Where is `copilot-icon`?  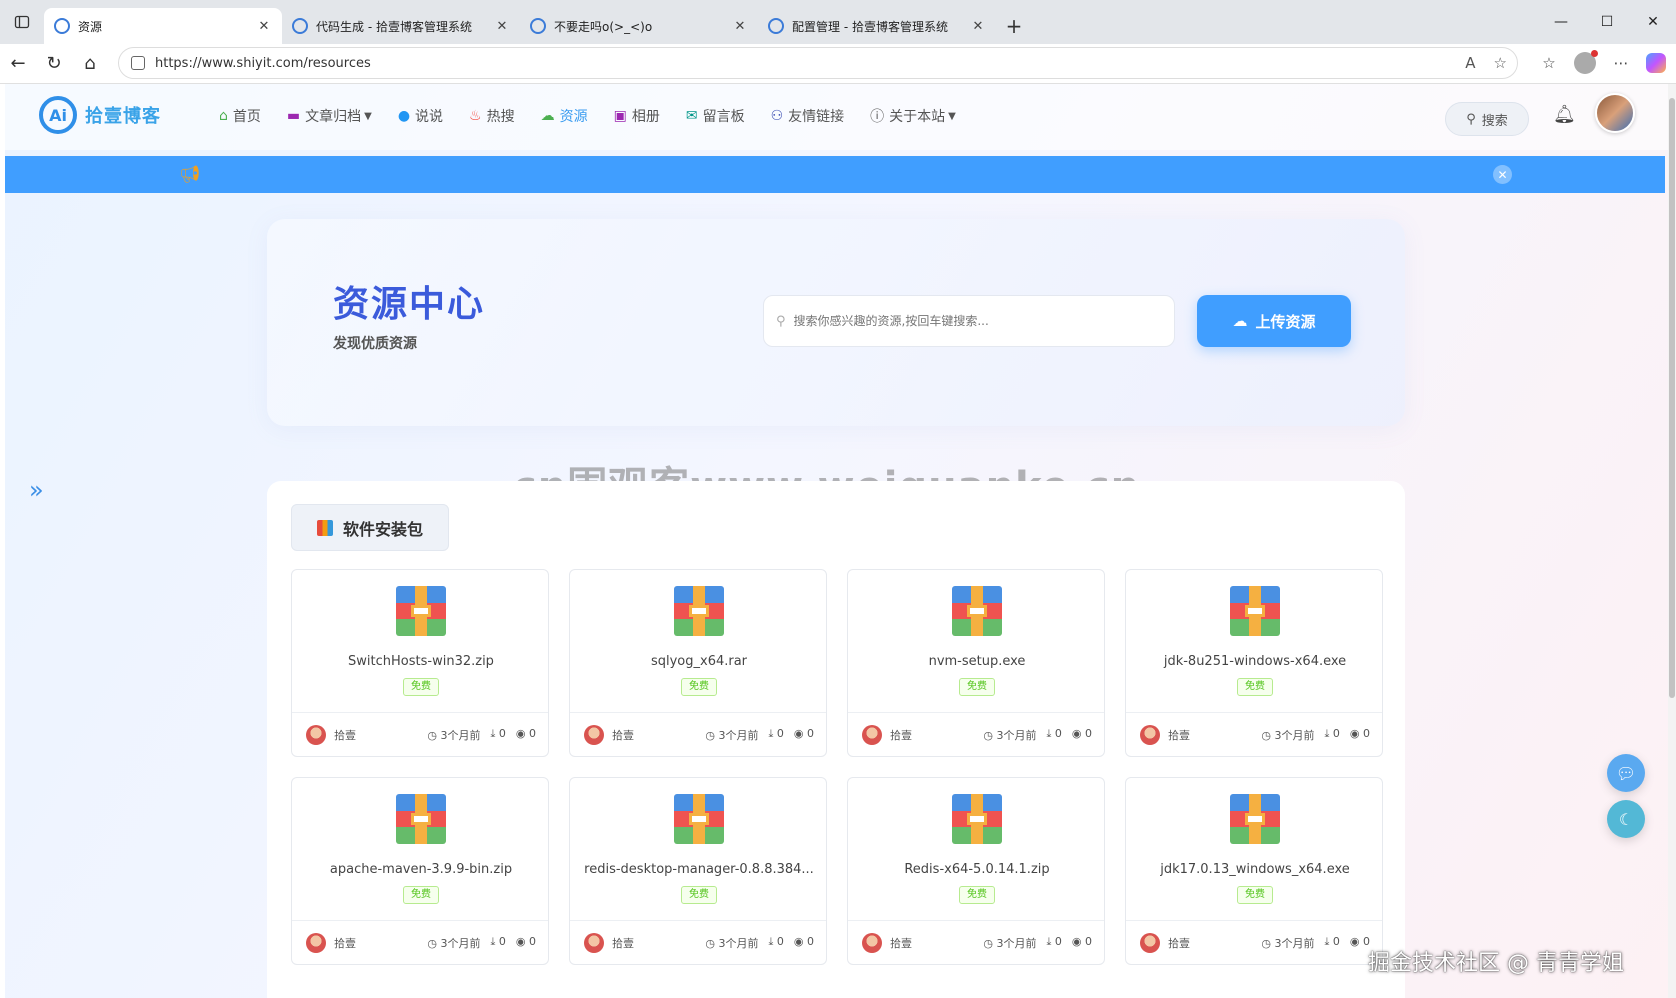 copilot-icon is located at coordinates (1656, 63).